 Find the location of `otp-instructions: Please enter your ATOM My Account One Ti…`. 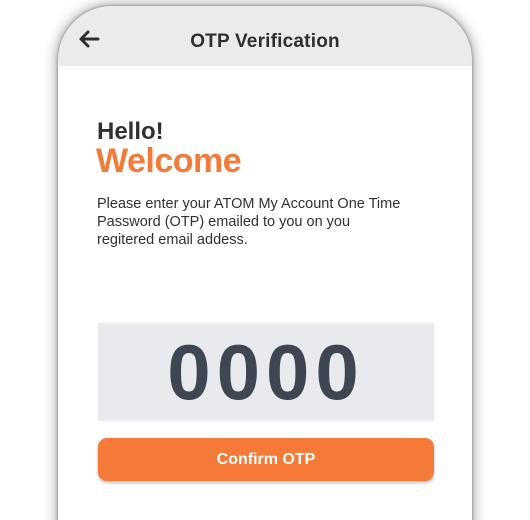

otp-instructions: Please enter your ATOM My Account One Ti… is located at coordinates (249, 222).